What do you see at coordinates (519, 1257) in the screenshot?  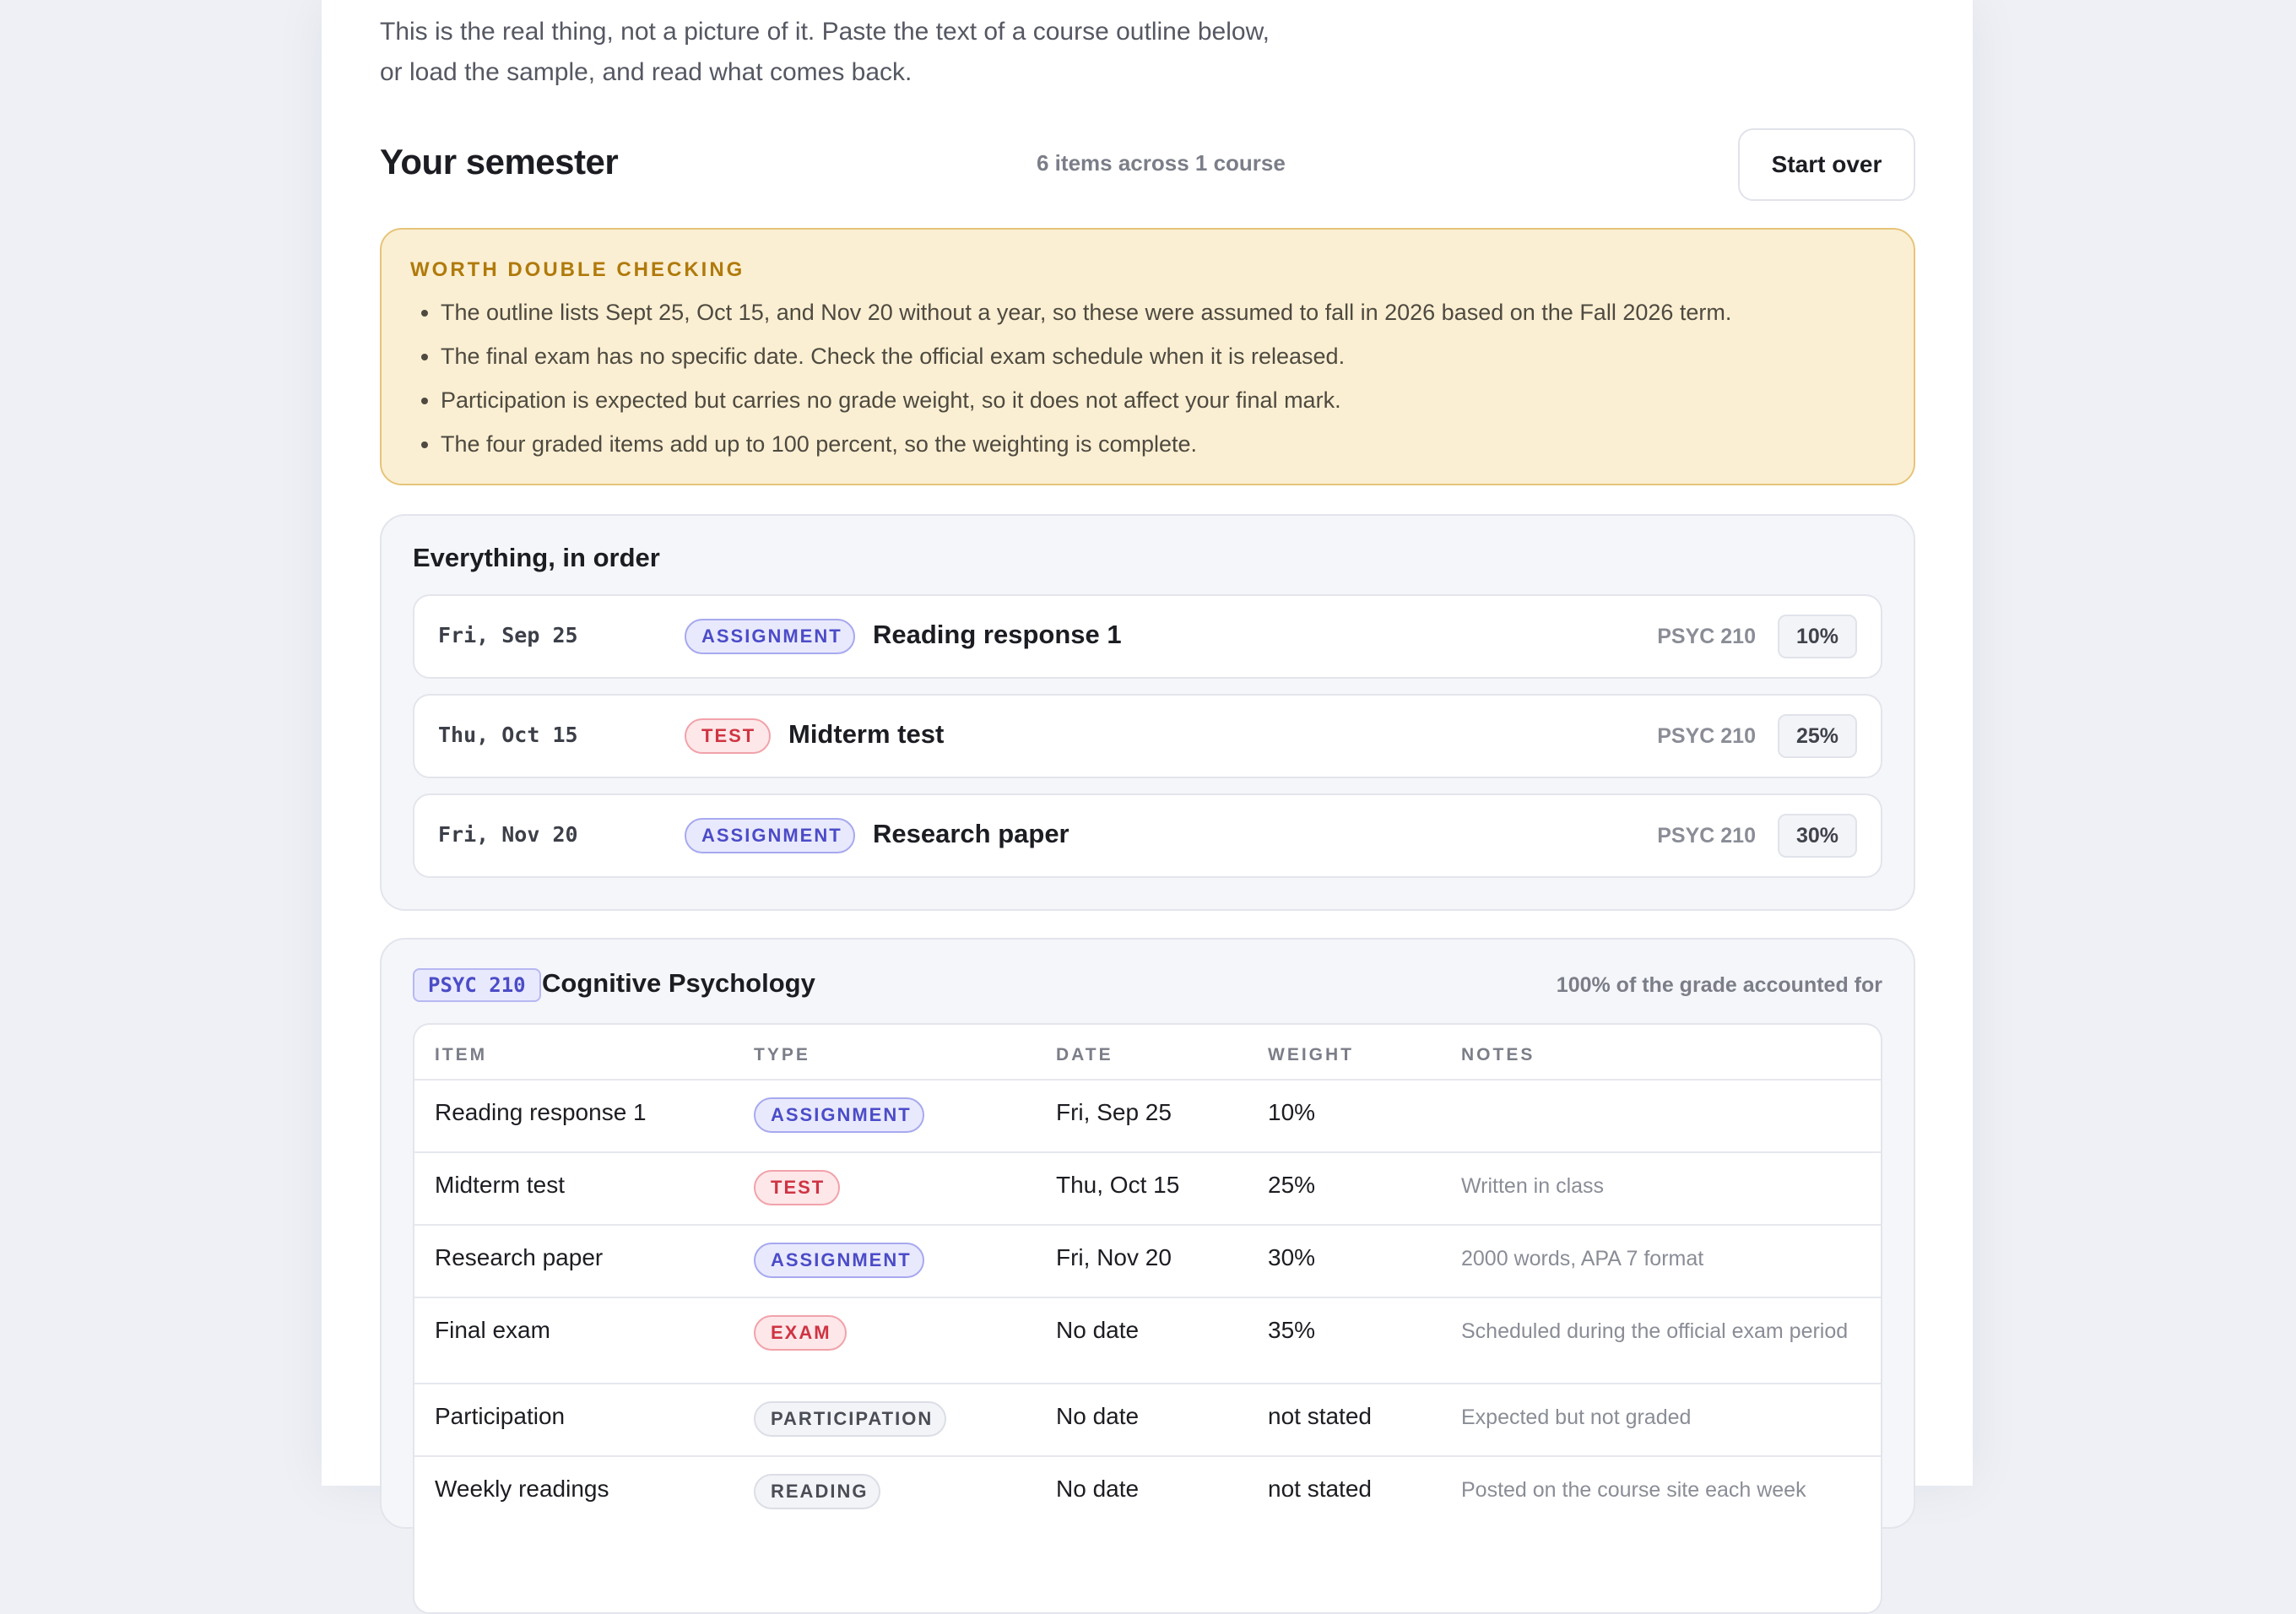 I see `item-cell: Research paper` at bounding box center [519, 1257].